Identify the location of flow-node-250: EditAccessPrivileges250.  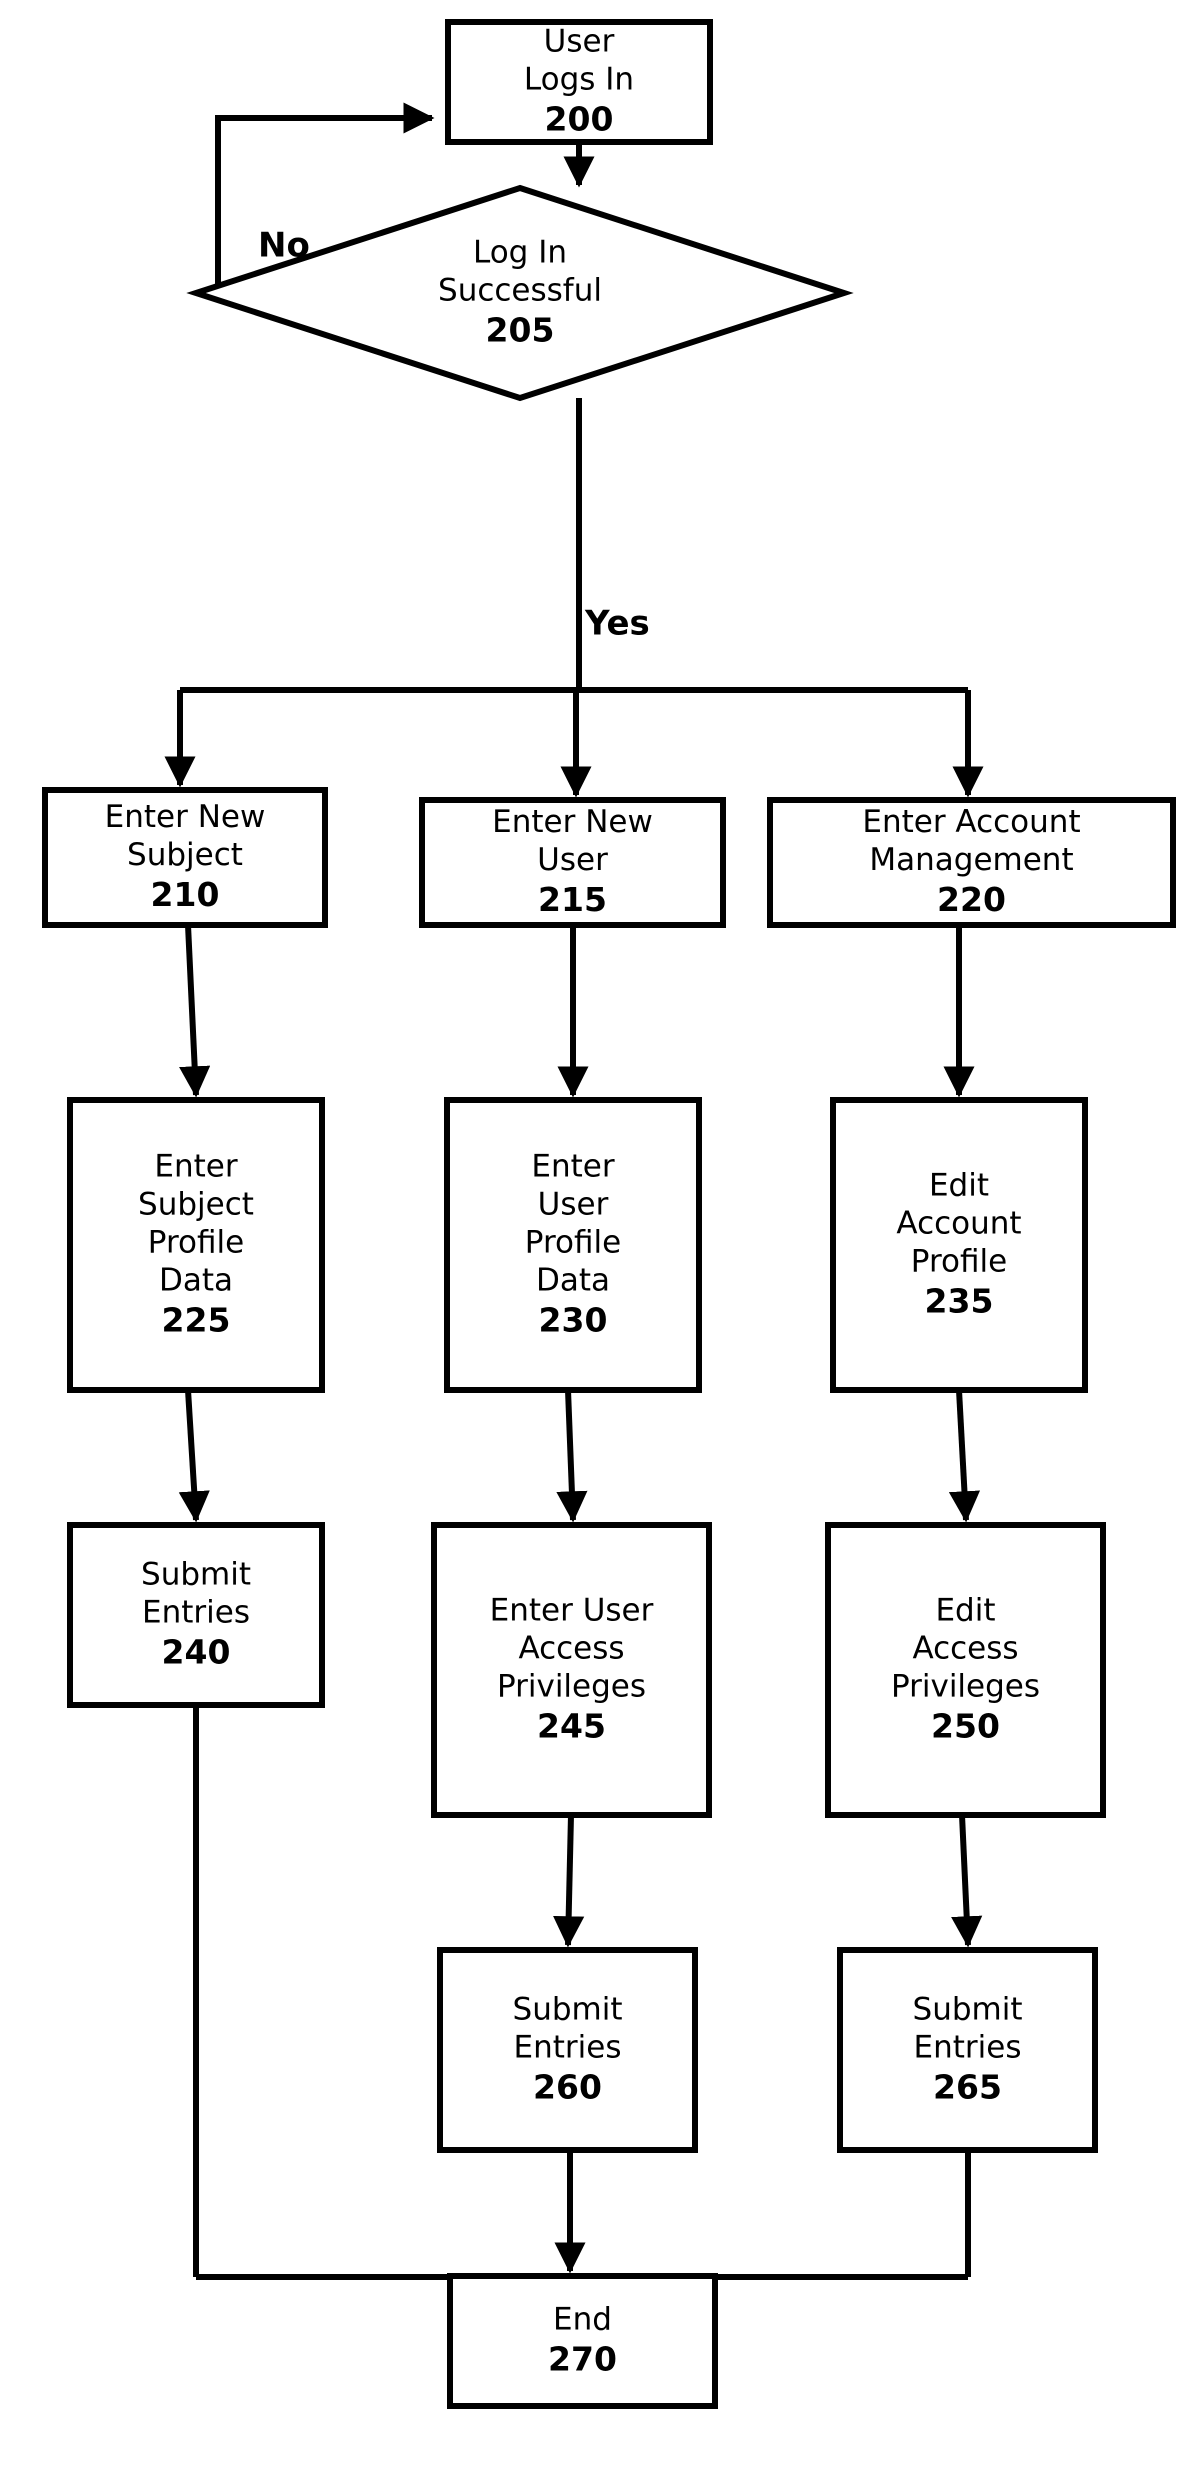
(965, 1670).